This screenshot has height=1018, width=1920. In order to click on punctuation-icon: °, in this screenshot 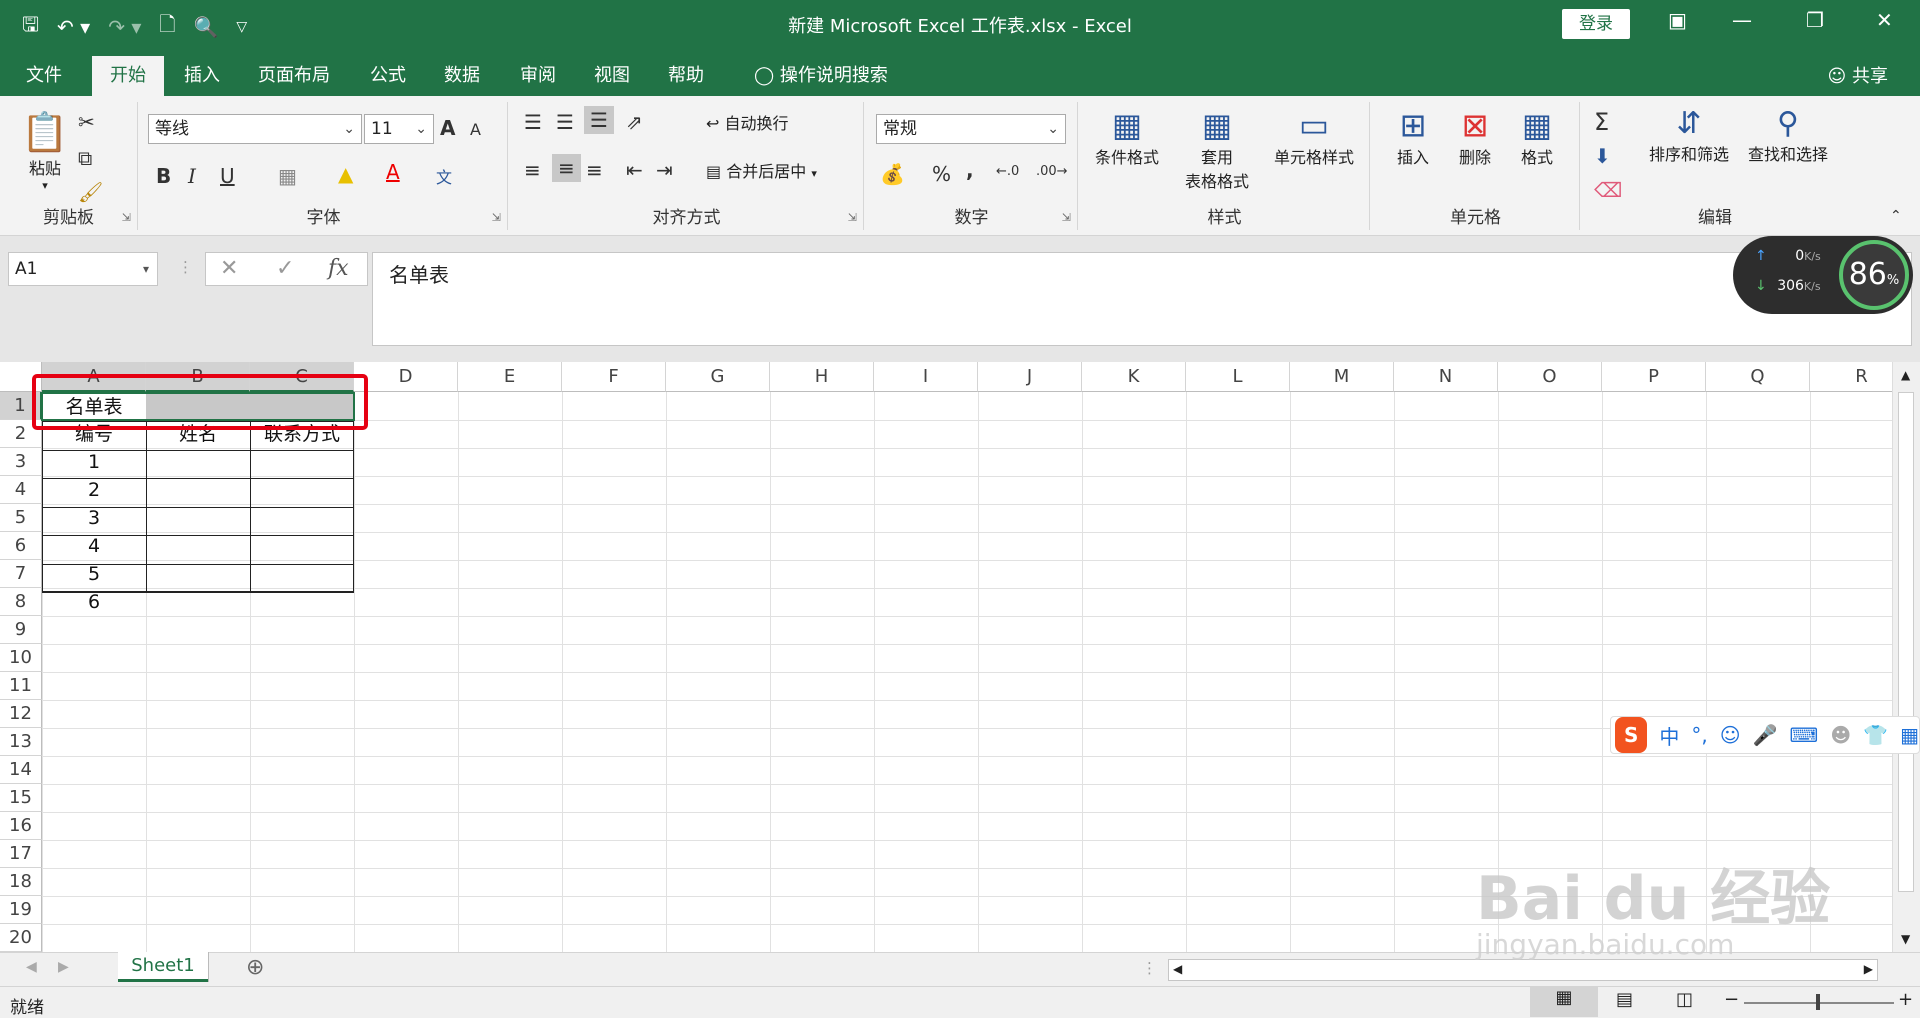, I will do `click(1699, 735)`.